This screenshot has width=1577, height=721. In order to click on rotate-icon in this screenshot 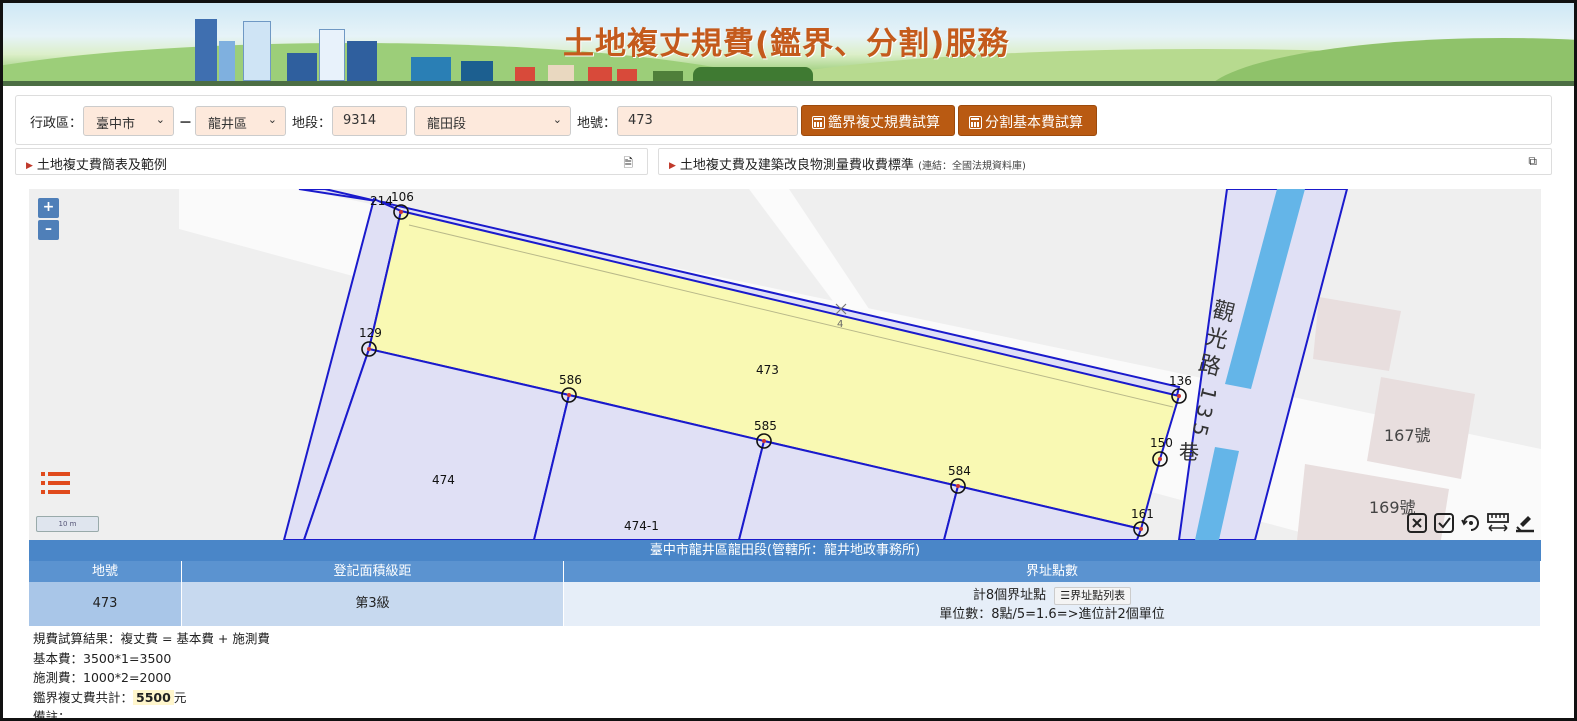, I will do `click(1471, 523)`.